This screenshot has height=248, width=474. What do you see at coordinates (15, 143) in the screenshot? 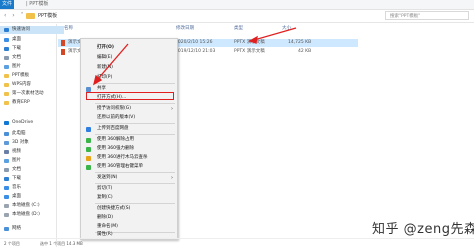
I see `sidebar-item: 3D 对象` at bounding box center [15, 143].